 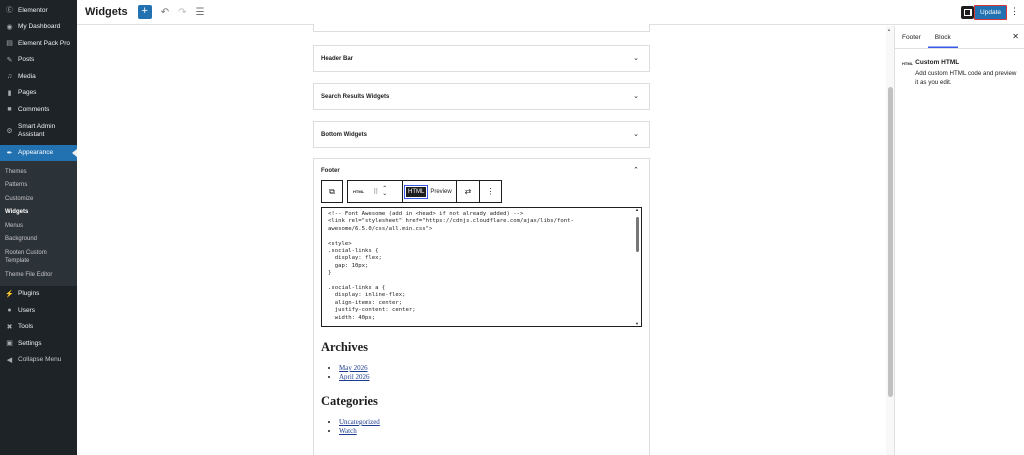 I want to click on pin-icon: ✎, so click(x=9, y=60).